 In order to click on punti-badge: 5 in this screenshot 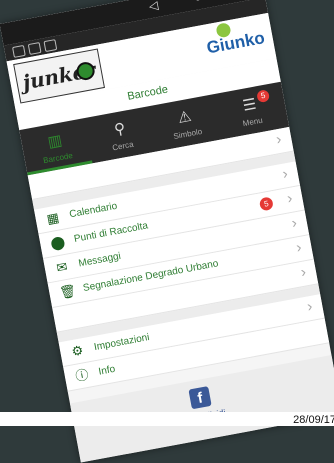, I will do `click(266, 204)`.